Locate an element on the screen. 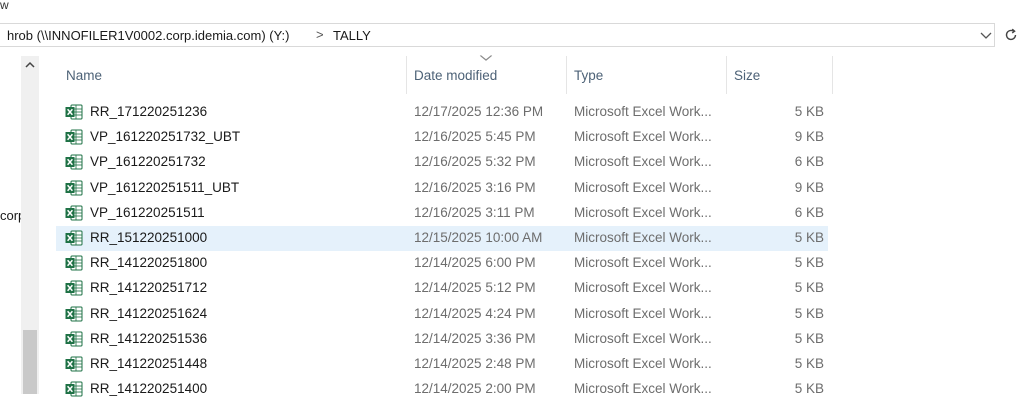  column-header-size: Size is located at coordinates (747, 75).